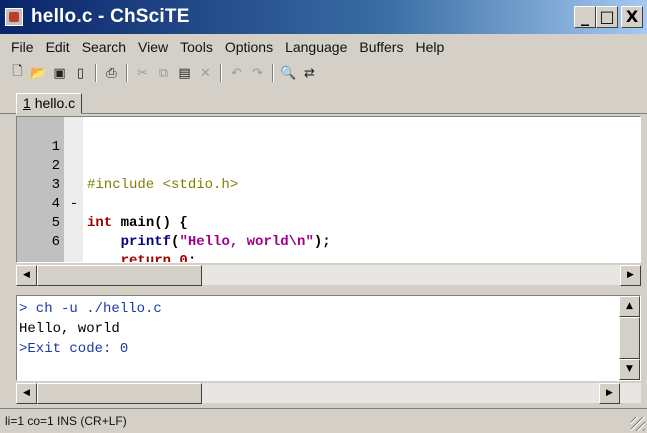 Image resolution: width=647 pixels, height=433 pixels. Describe the element at coordinates (179, 258) in the screenshot. I see `number-literal: 0` at that location.